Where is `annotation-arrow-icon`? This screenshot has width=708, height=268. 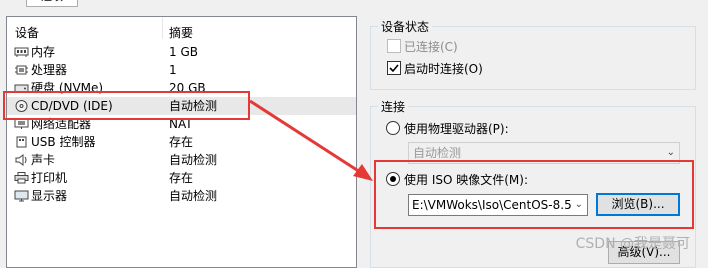 annotation-arrow-icon is located at coordinates (311, 140).